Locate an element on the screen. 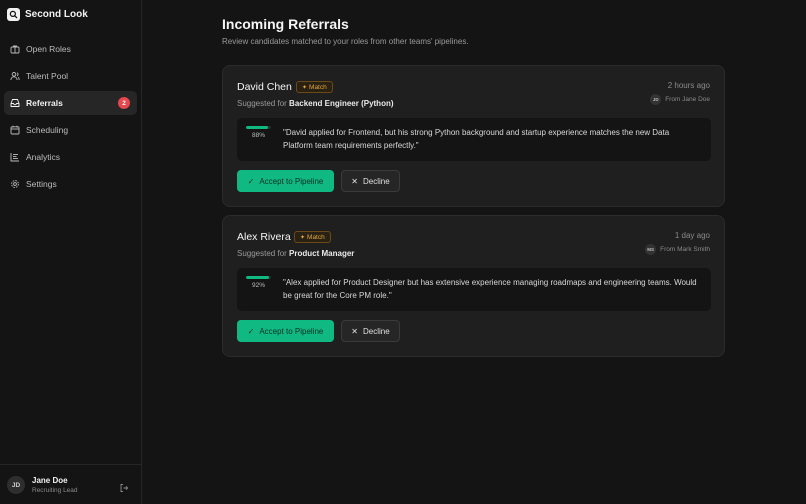  candidate-name: David Chen is located at coordinates (264, 87).